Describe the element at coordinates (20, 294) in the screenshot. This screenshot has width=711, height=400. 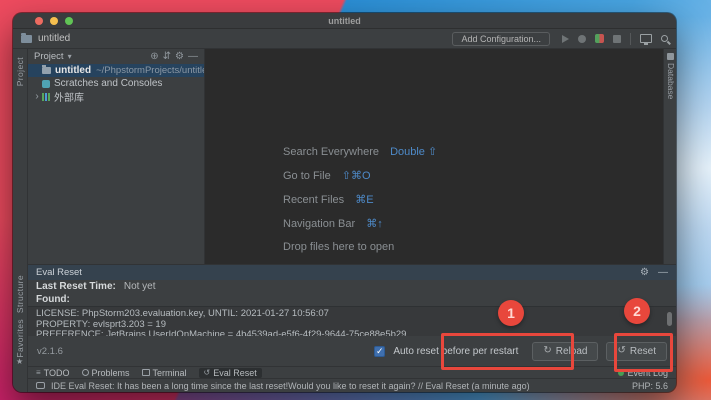
I see `tool-tab-structure: Structure` at that location.